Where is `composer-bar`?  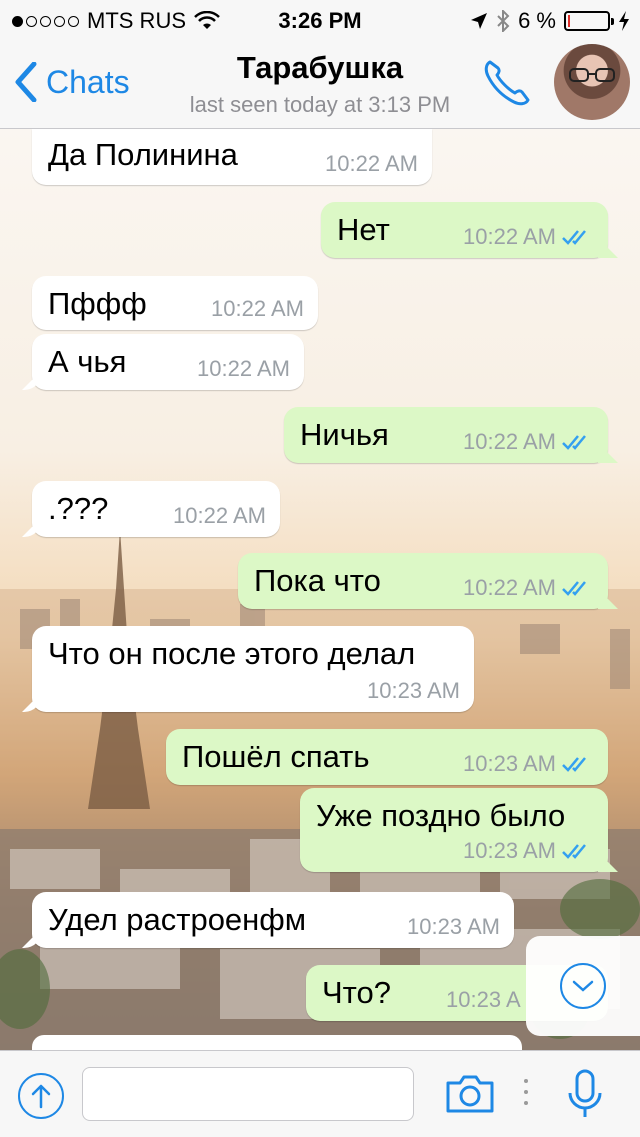 composer-bar is located at coordinates (320, 1093).